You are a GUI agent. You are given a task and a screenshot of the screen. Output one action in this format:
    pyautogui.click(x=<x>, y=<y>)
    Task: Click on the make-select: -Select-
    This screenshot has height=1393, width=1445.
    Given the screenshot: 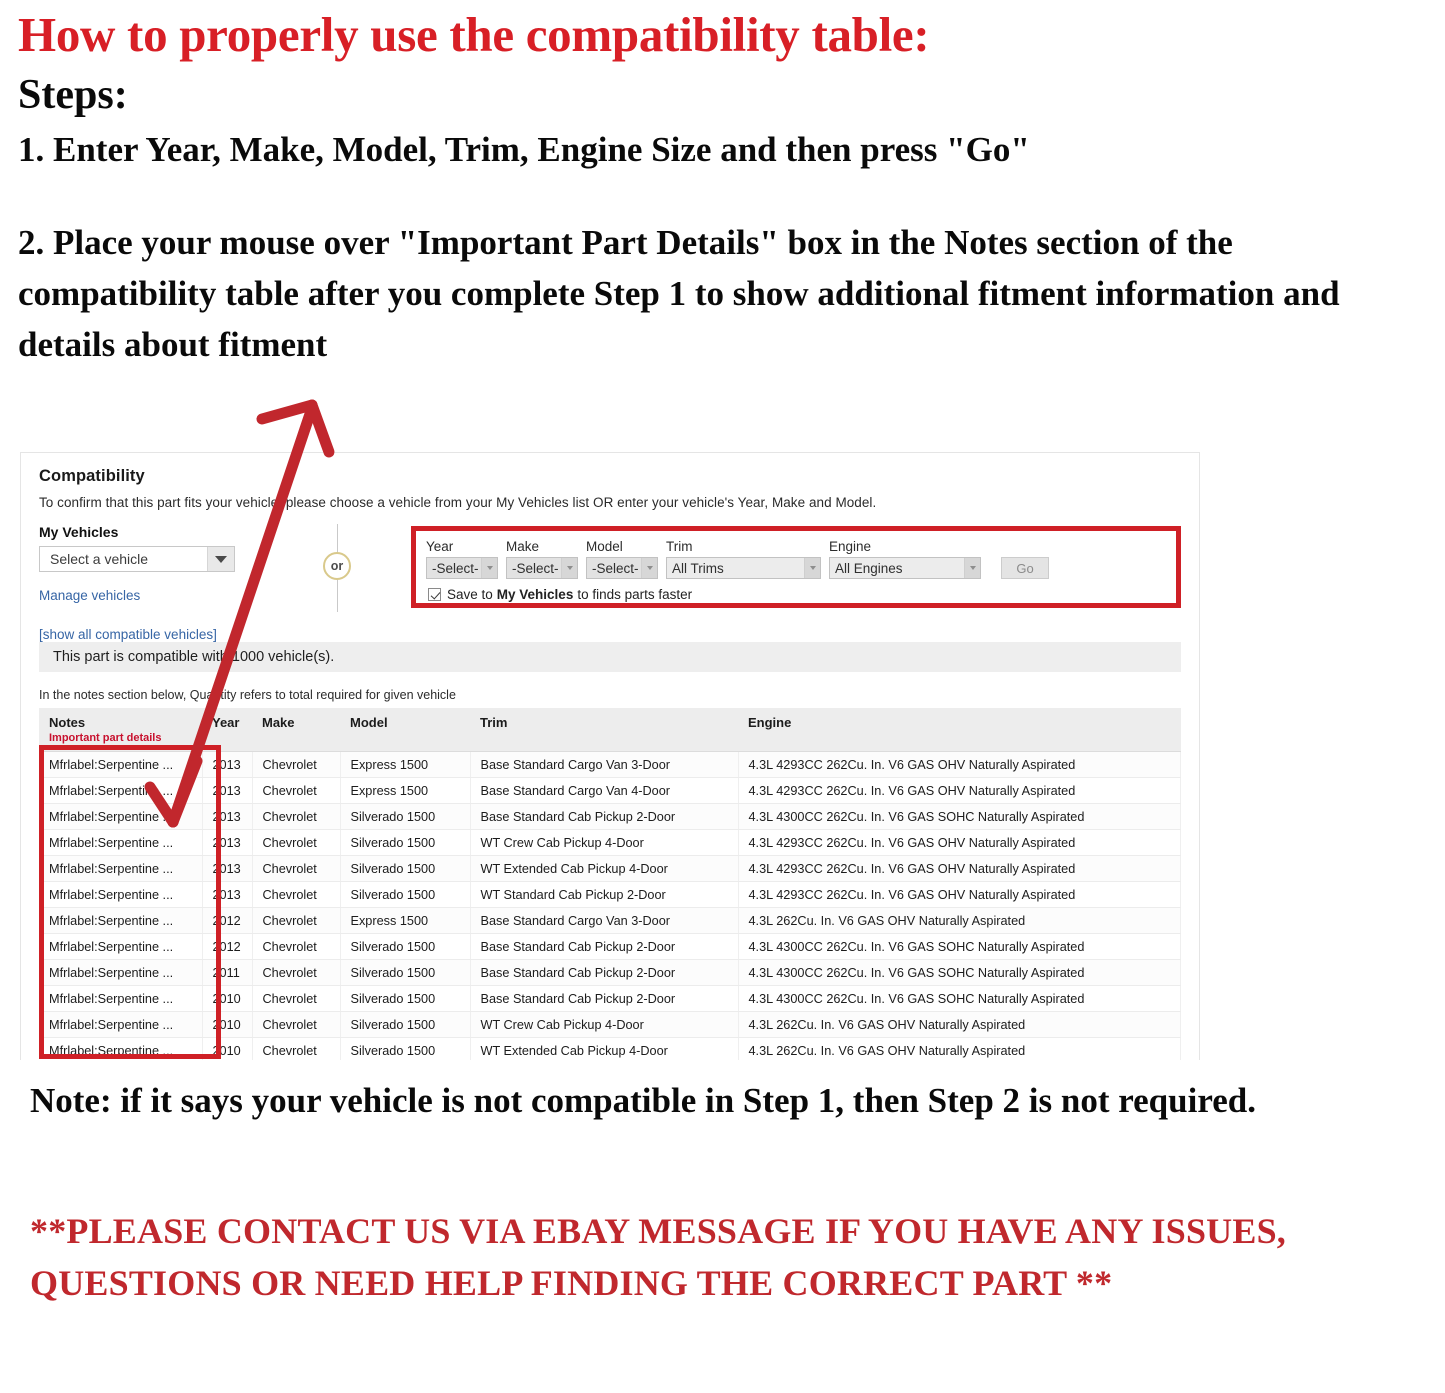 What is the action you would take?
    pyautogui.click(x=542, y=568)
    